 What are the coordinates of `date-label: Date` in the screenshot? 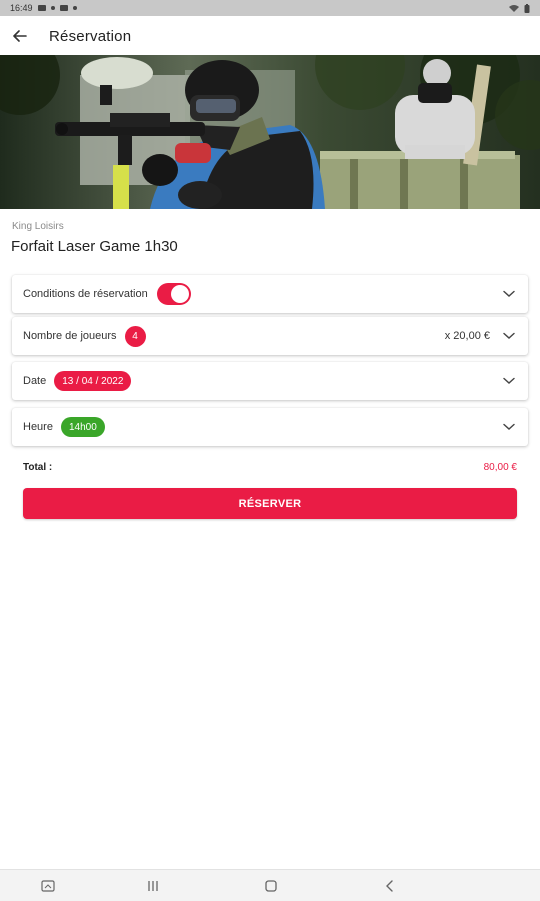 It's located at (35, 381).